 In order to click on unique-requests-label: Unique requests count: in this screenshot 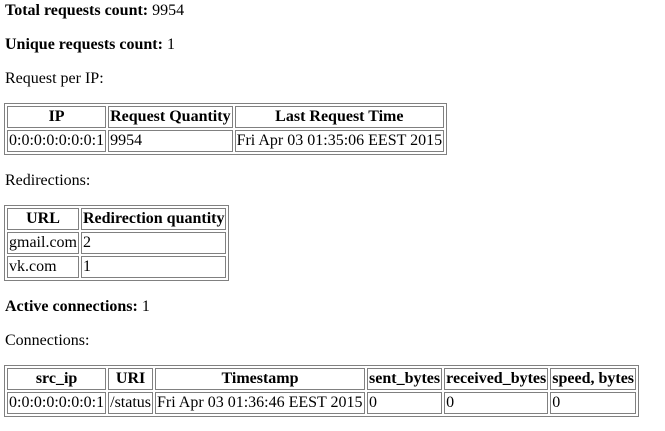, I will do `click(84, 44)`.